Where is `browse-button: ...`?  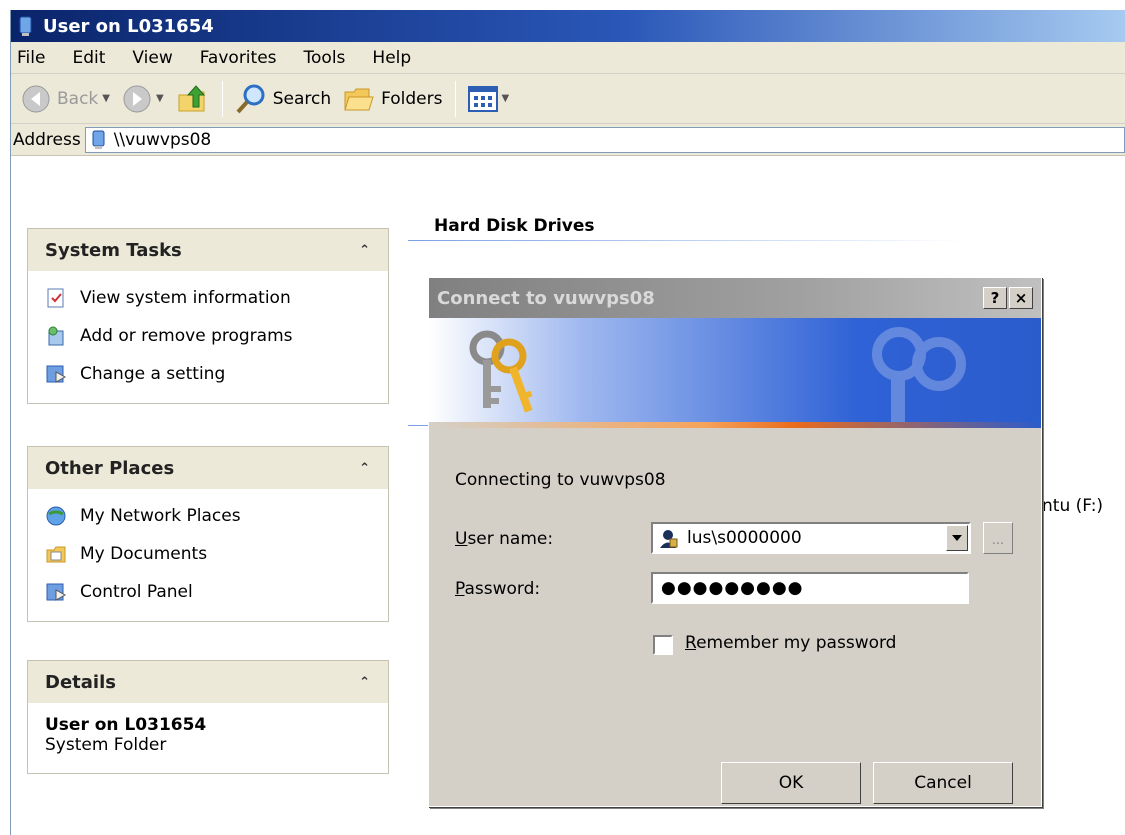
browse-button: ... is located at coordinates (998, 538).